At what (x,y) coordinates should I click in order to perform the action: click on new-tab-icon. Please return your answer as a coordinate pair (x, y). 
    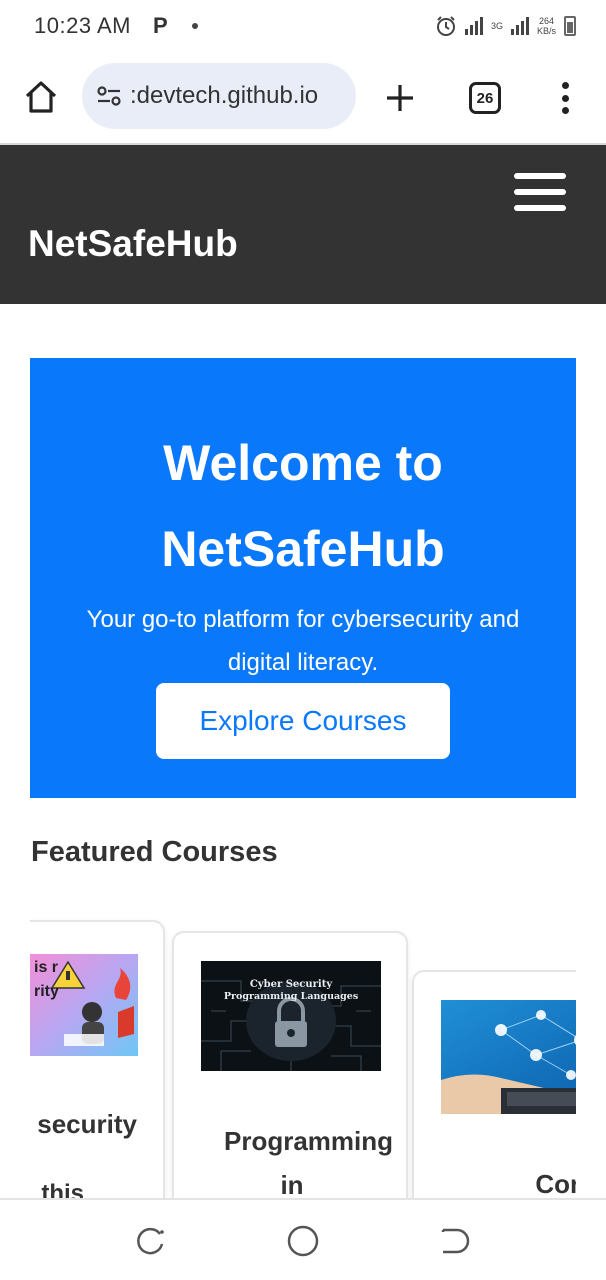
    Looking at the image, I should click on (400, 98).